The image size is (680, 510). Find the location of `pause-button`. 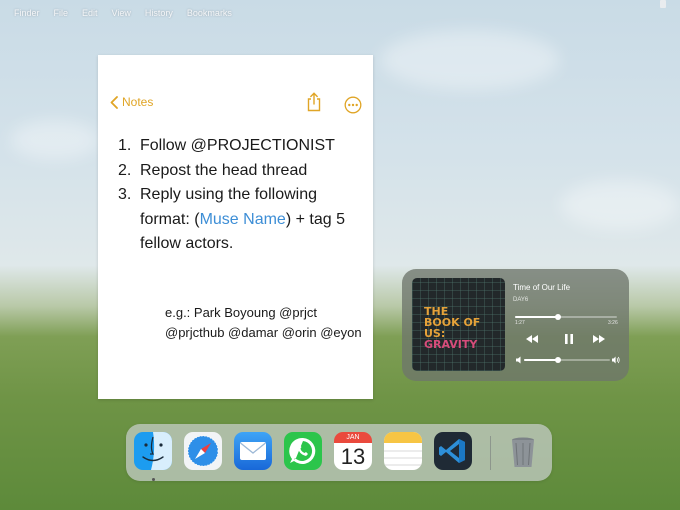

pause-button is located at coordinates (569, 339).